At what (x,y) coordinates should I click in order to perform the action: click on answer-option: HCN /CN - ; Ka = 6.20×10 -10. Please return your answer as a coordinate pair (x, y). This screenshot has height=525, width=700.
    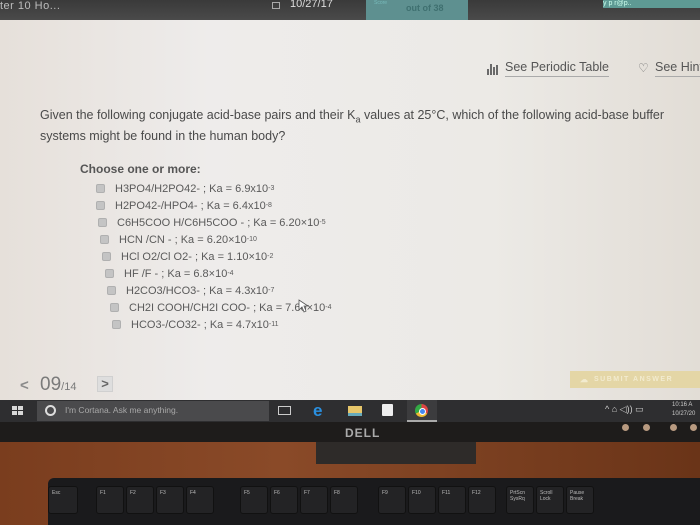
    Looking at the image, I should click on (215, 239).